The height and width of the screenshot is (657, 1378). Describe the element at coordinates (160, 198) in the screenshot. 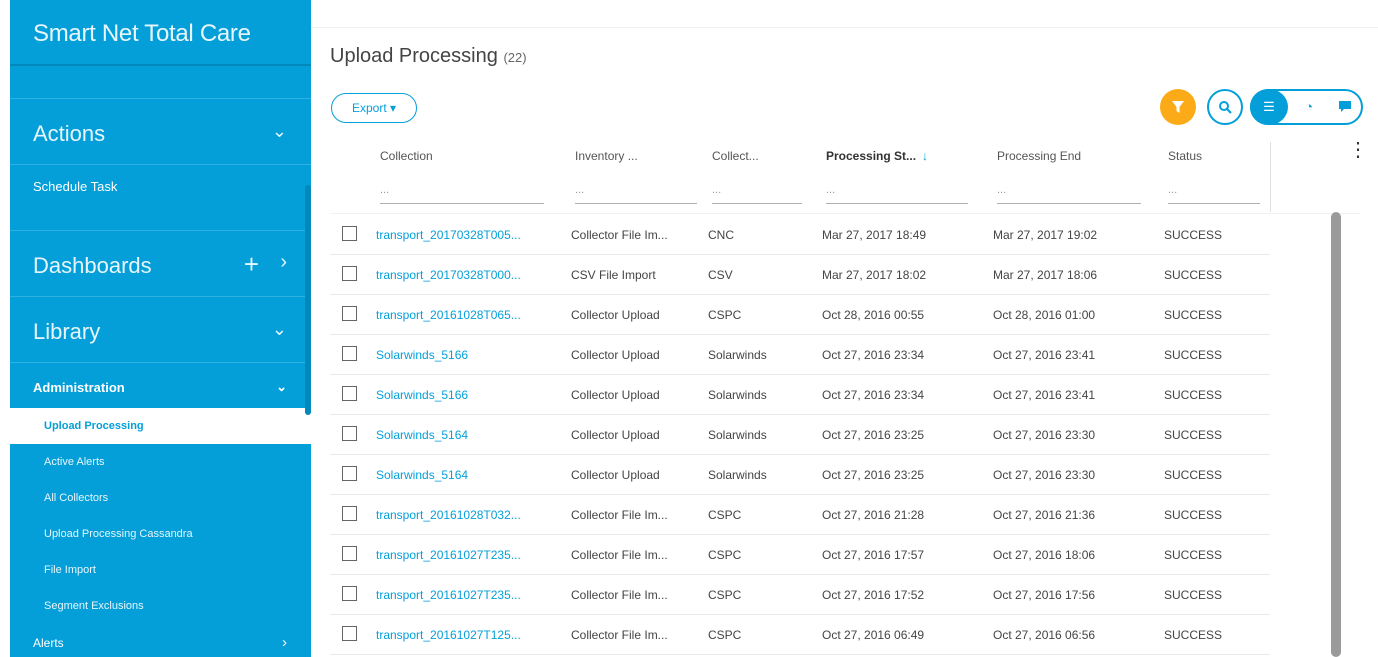

I see `sidebar-item-schedule-task: Schedule Task` at that location.